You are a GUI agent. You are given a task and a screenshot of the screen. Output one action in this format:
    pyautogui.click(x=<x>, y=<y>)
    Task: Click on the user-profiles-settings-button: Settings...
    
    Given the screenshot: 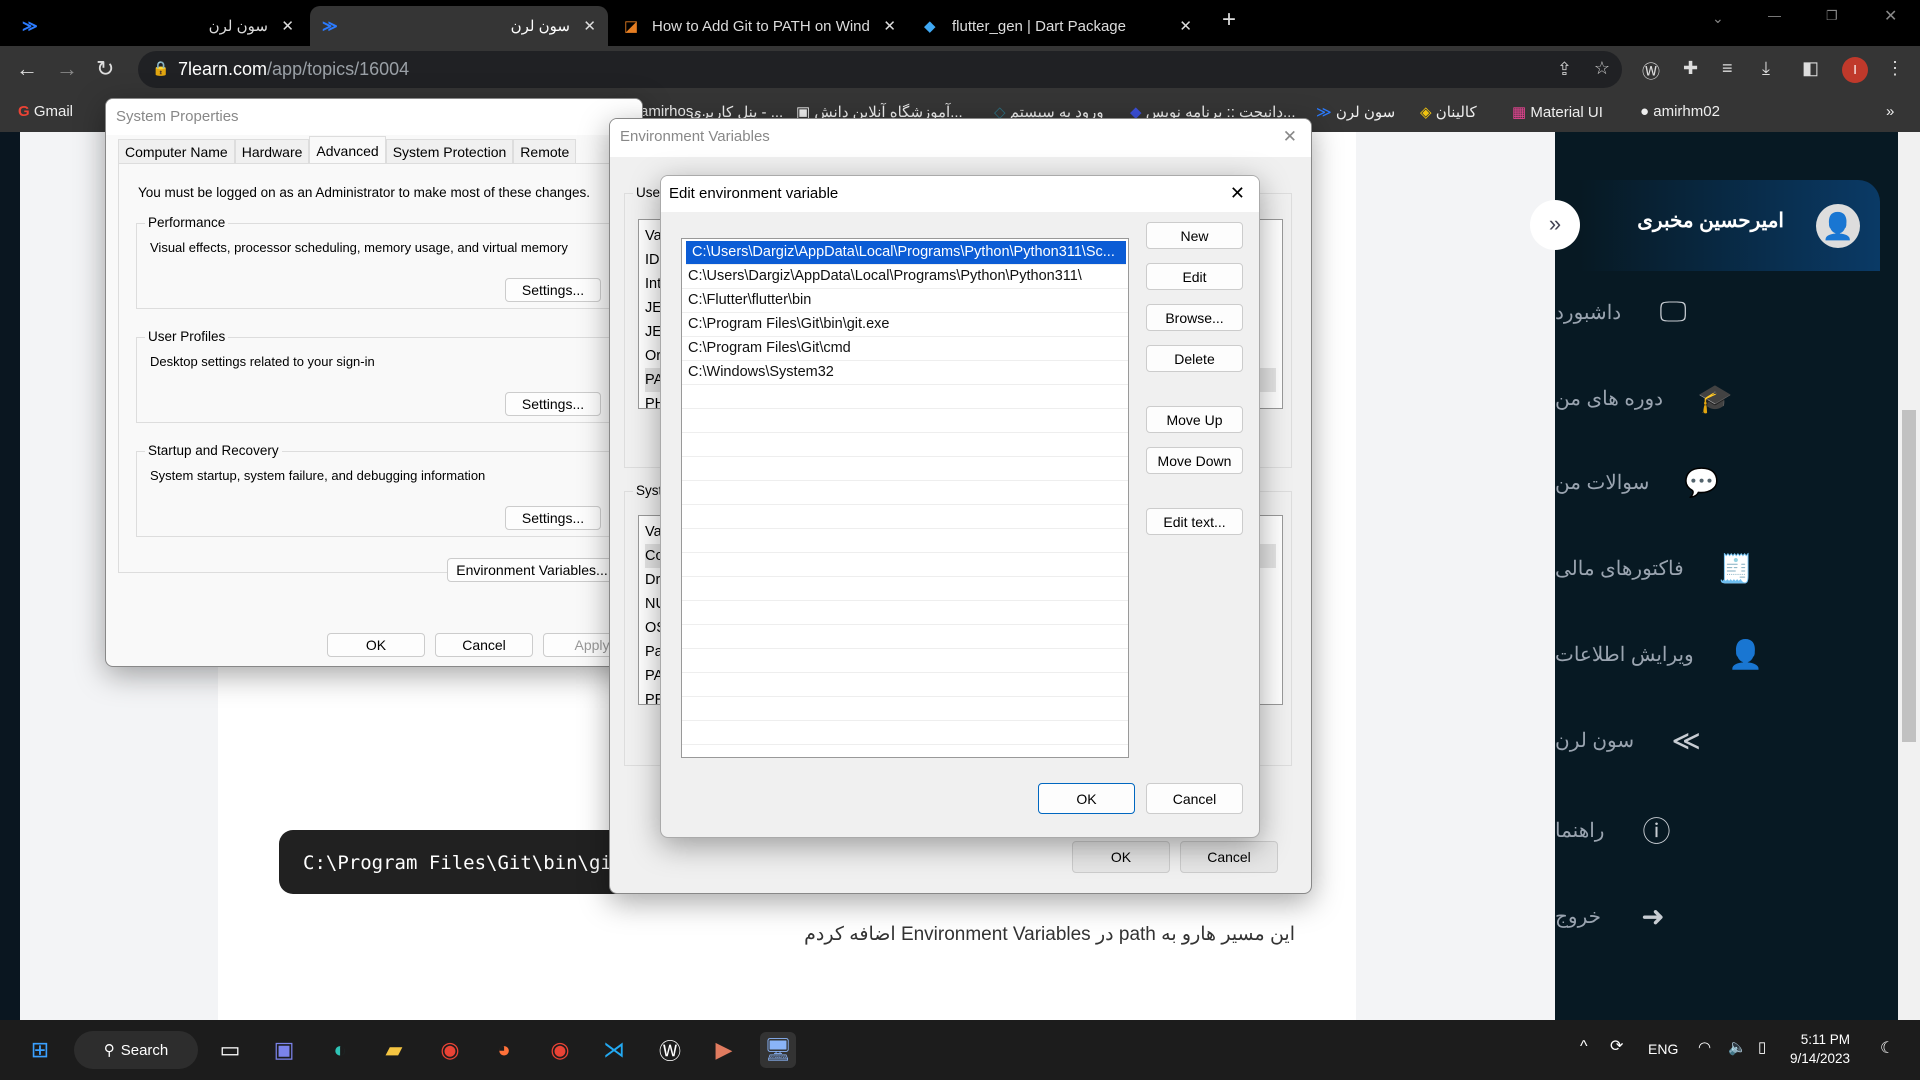 What is the action you would take?
    pyautogui.click(x=553, y=404)
    